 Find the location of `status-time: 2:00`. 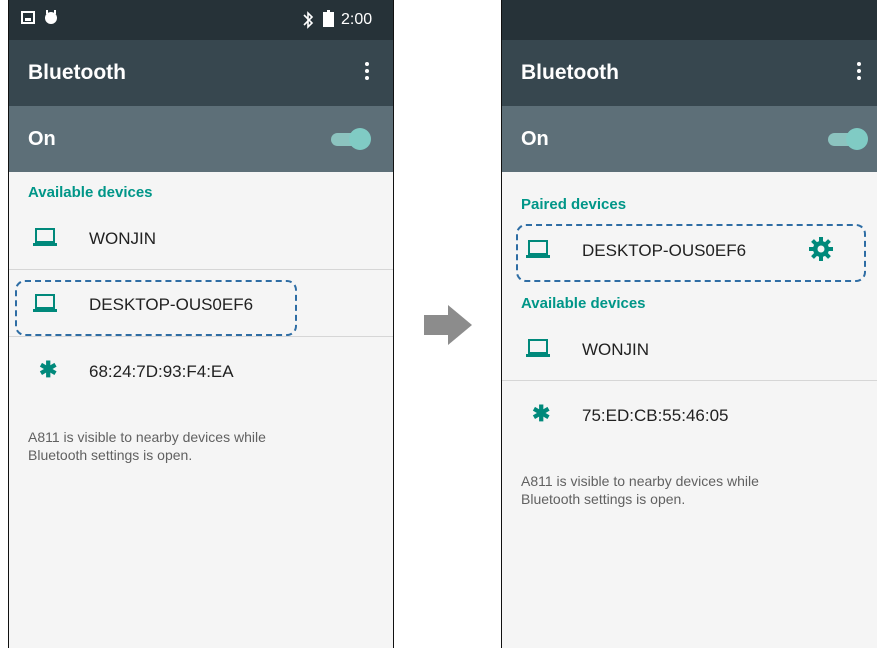

status-time: 2:00 is located at coordinates (357, 19).